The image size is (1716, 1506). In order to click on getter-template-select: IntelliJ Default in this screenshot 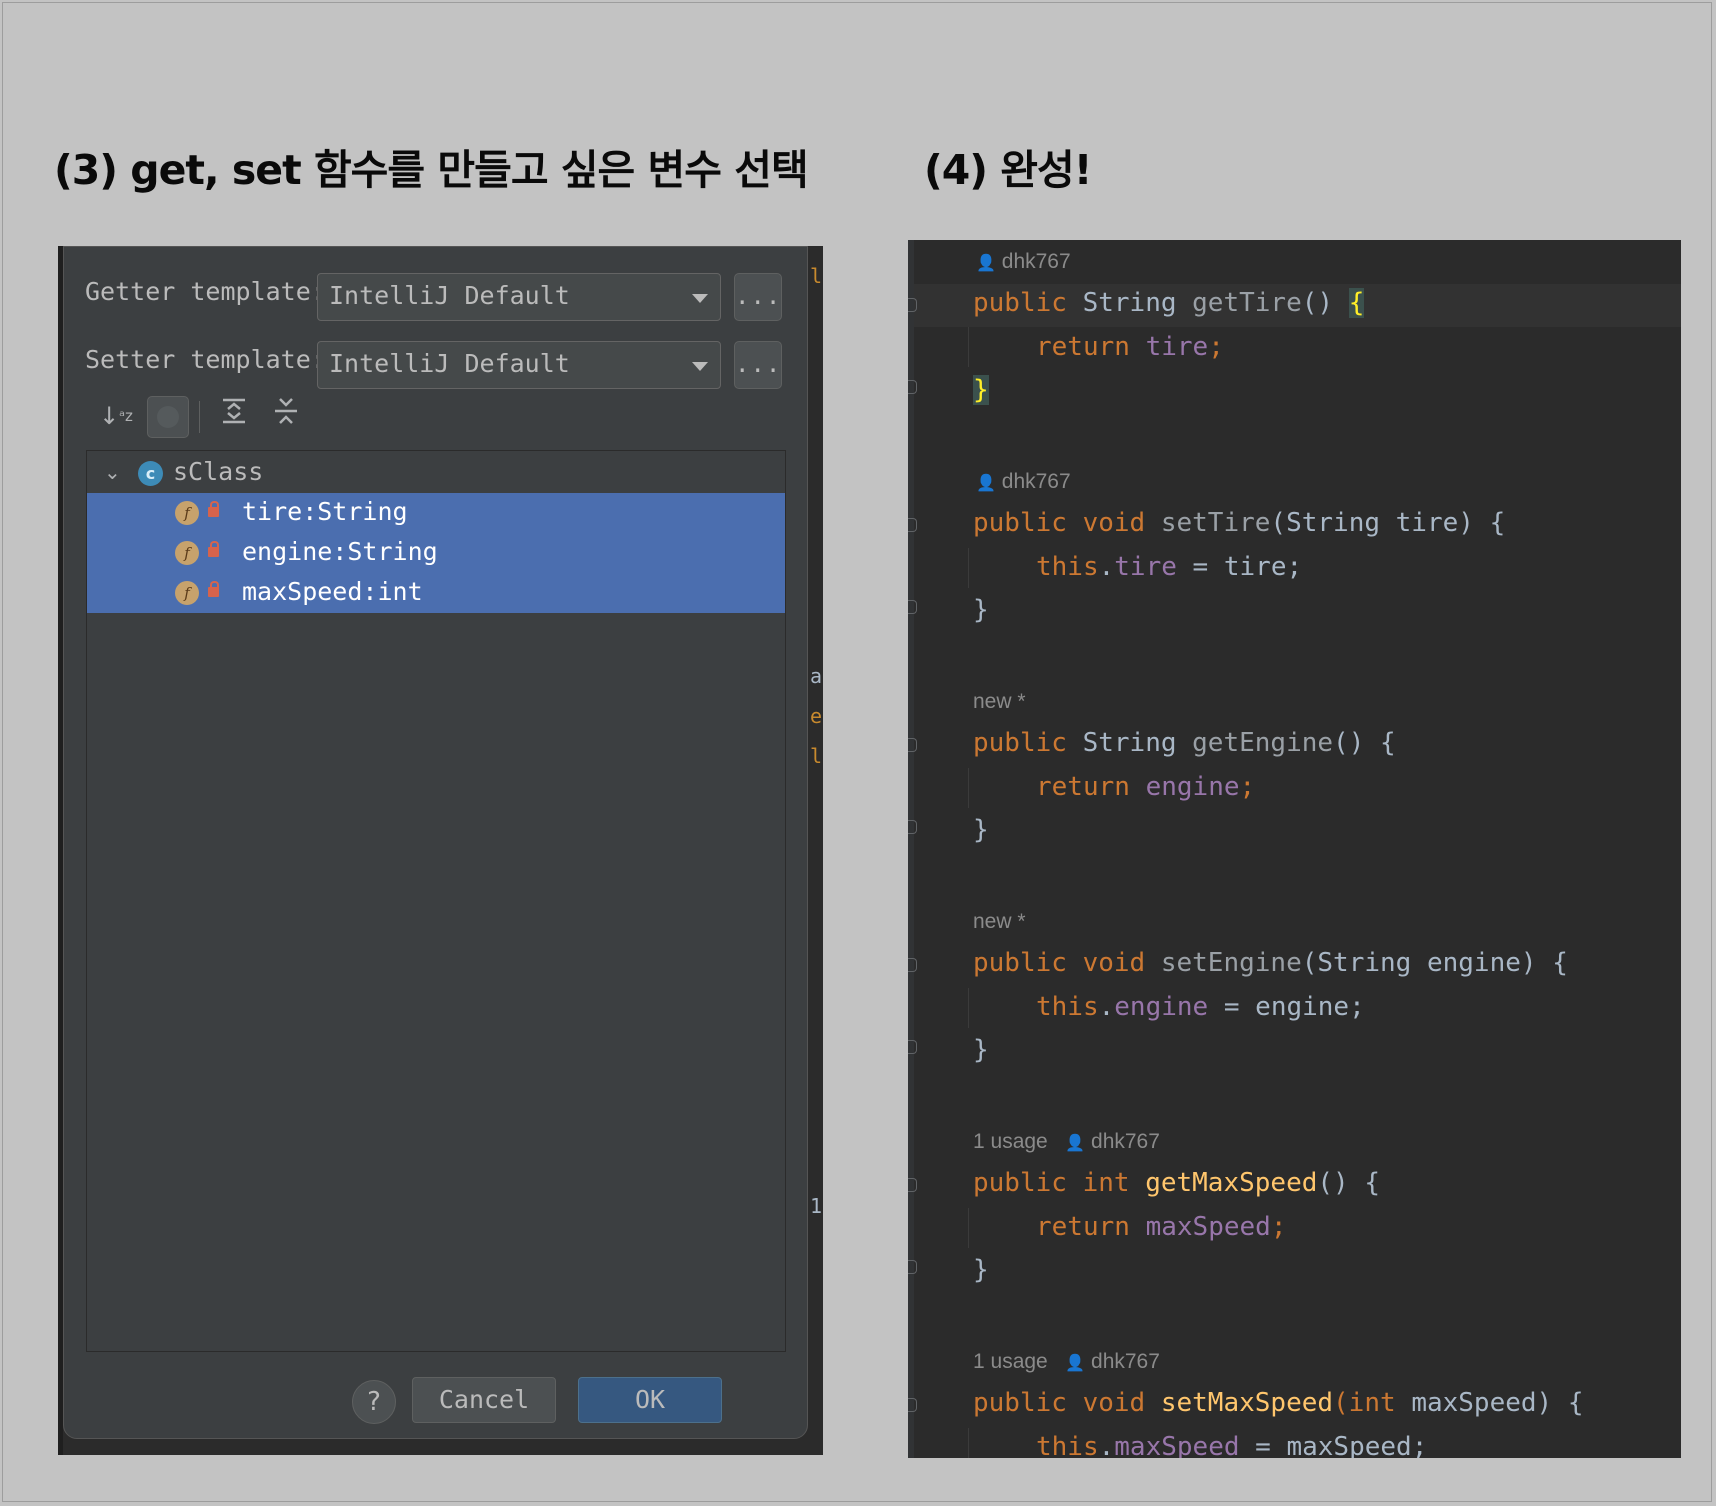, I will do `click(519, 297)`.